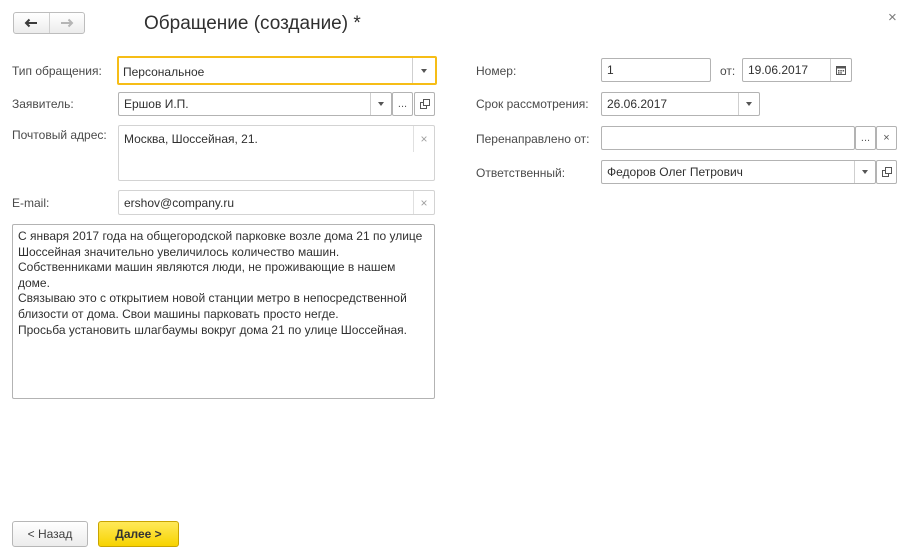  What do you see at coordinates (680, 104) in the screenshot?
I see `deadline-field: 26.06.2017` at bounding box center [680, 104].